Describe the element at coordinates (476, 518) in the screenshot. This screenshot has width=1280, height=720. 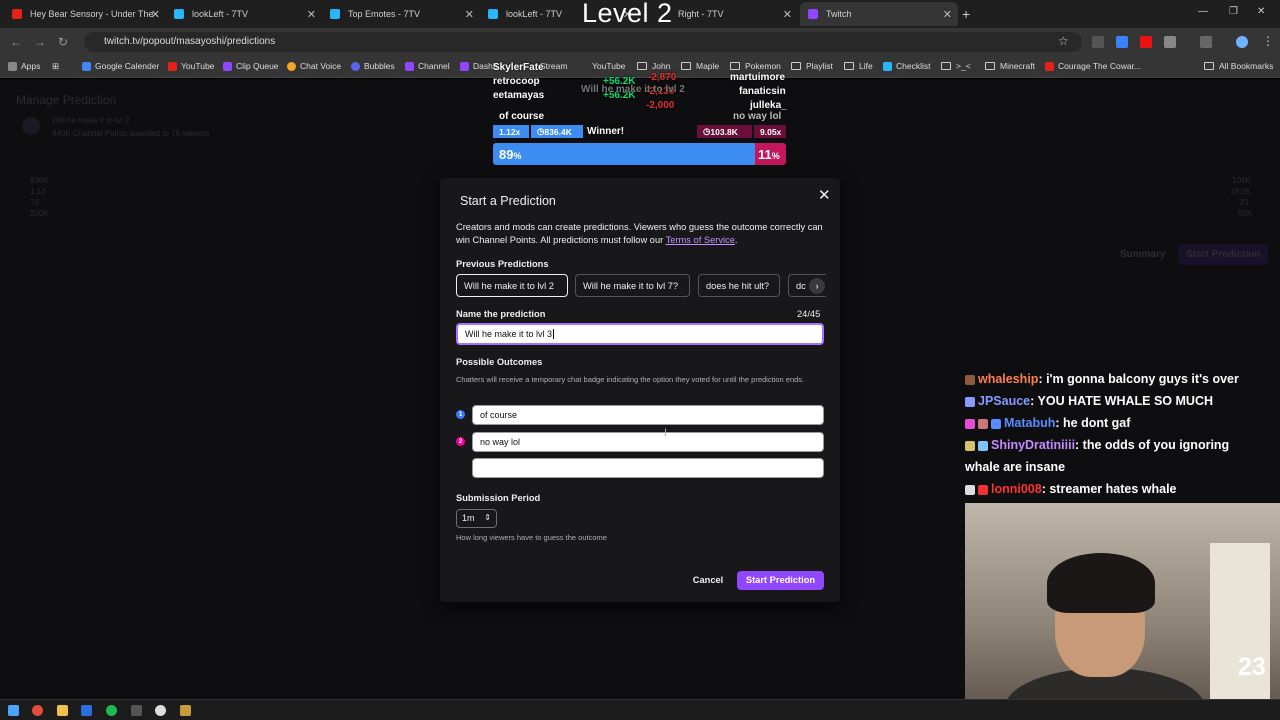
I see `submission-period-select: 1m ⇕` at that location.